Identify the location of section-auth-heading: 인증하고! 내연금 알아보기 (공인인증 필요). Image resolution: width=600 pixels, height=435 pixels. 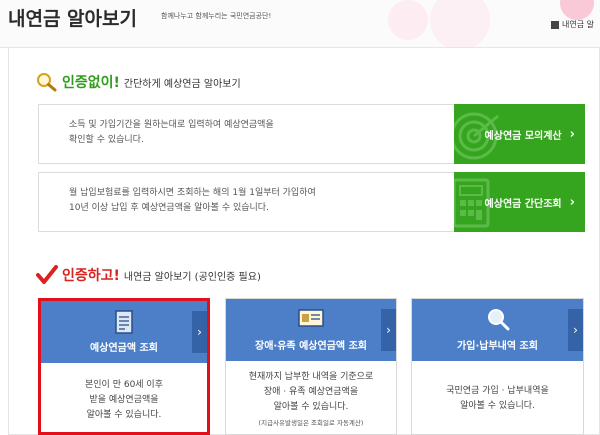
(148, 275).